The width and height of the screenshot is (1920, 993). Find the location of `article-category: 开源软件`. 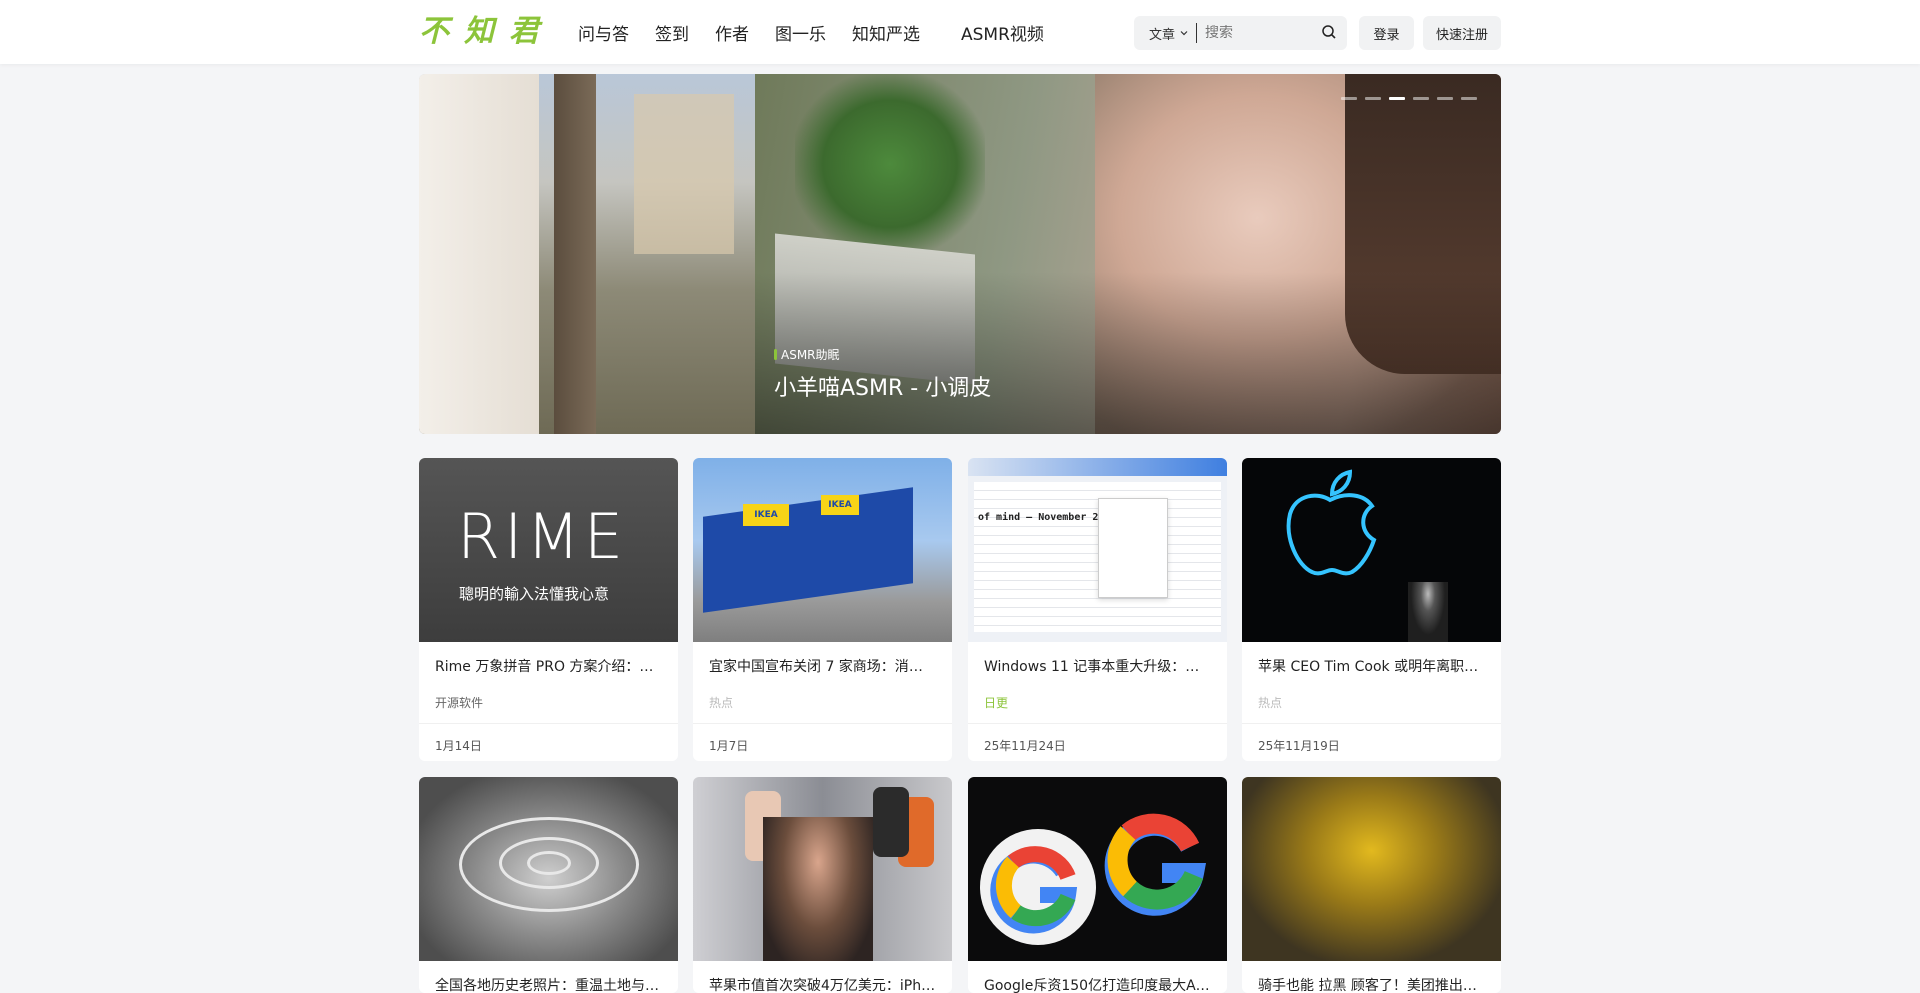

article-category: 开源软件 is located at coordinates (548, 702).